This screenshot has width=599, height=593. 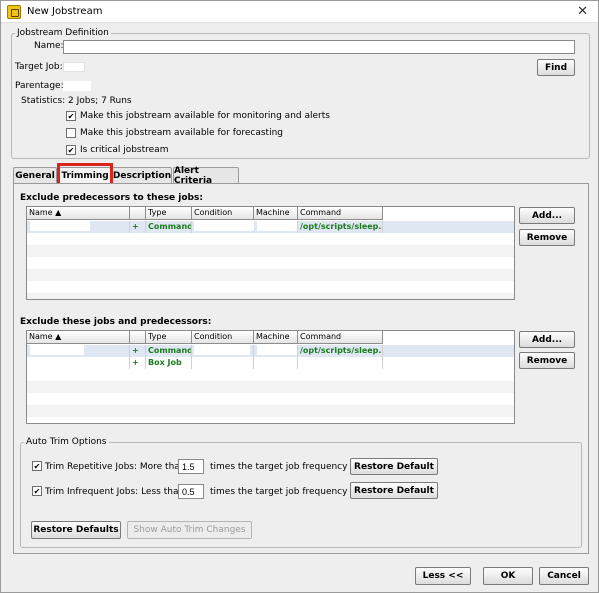 I want to click on tab-description: Description, so click(x=142, y=175).